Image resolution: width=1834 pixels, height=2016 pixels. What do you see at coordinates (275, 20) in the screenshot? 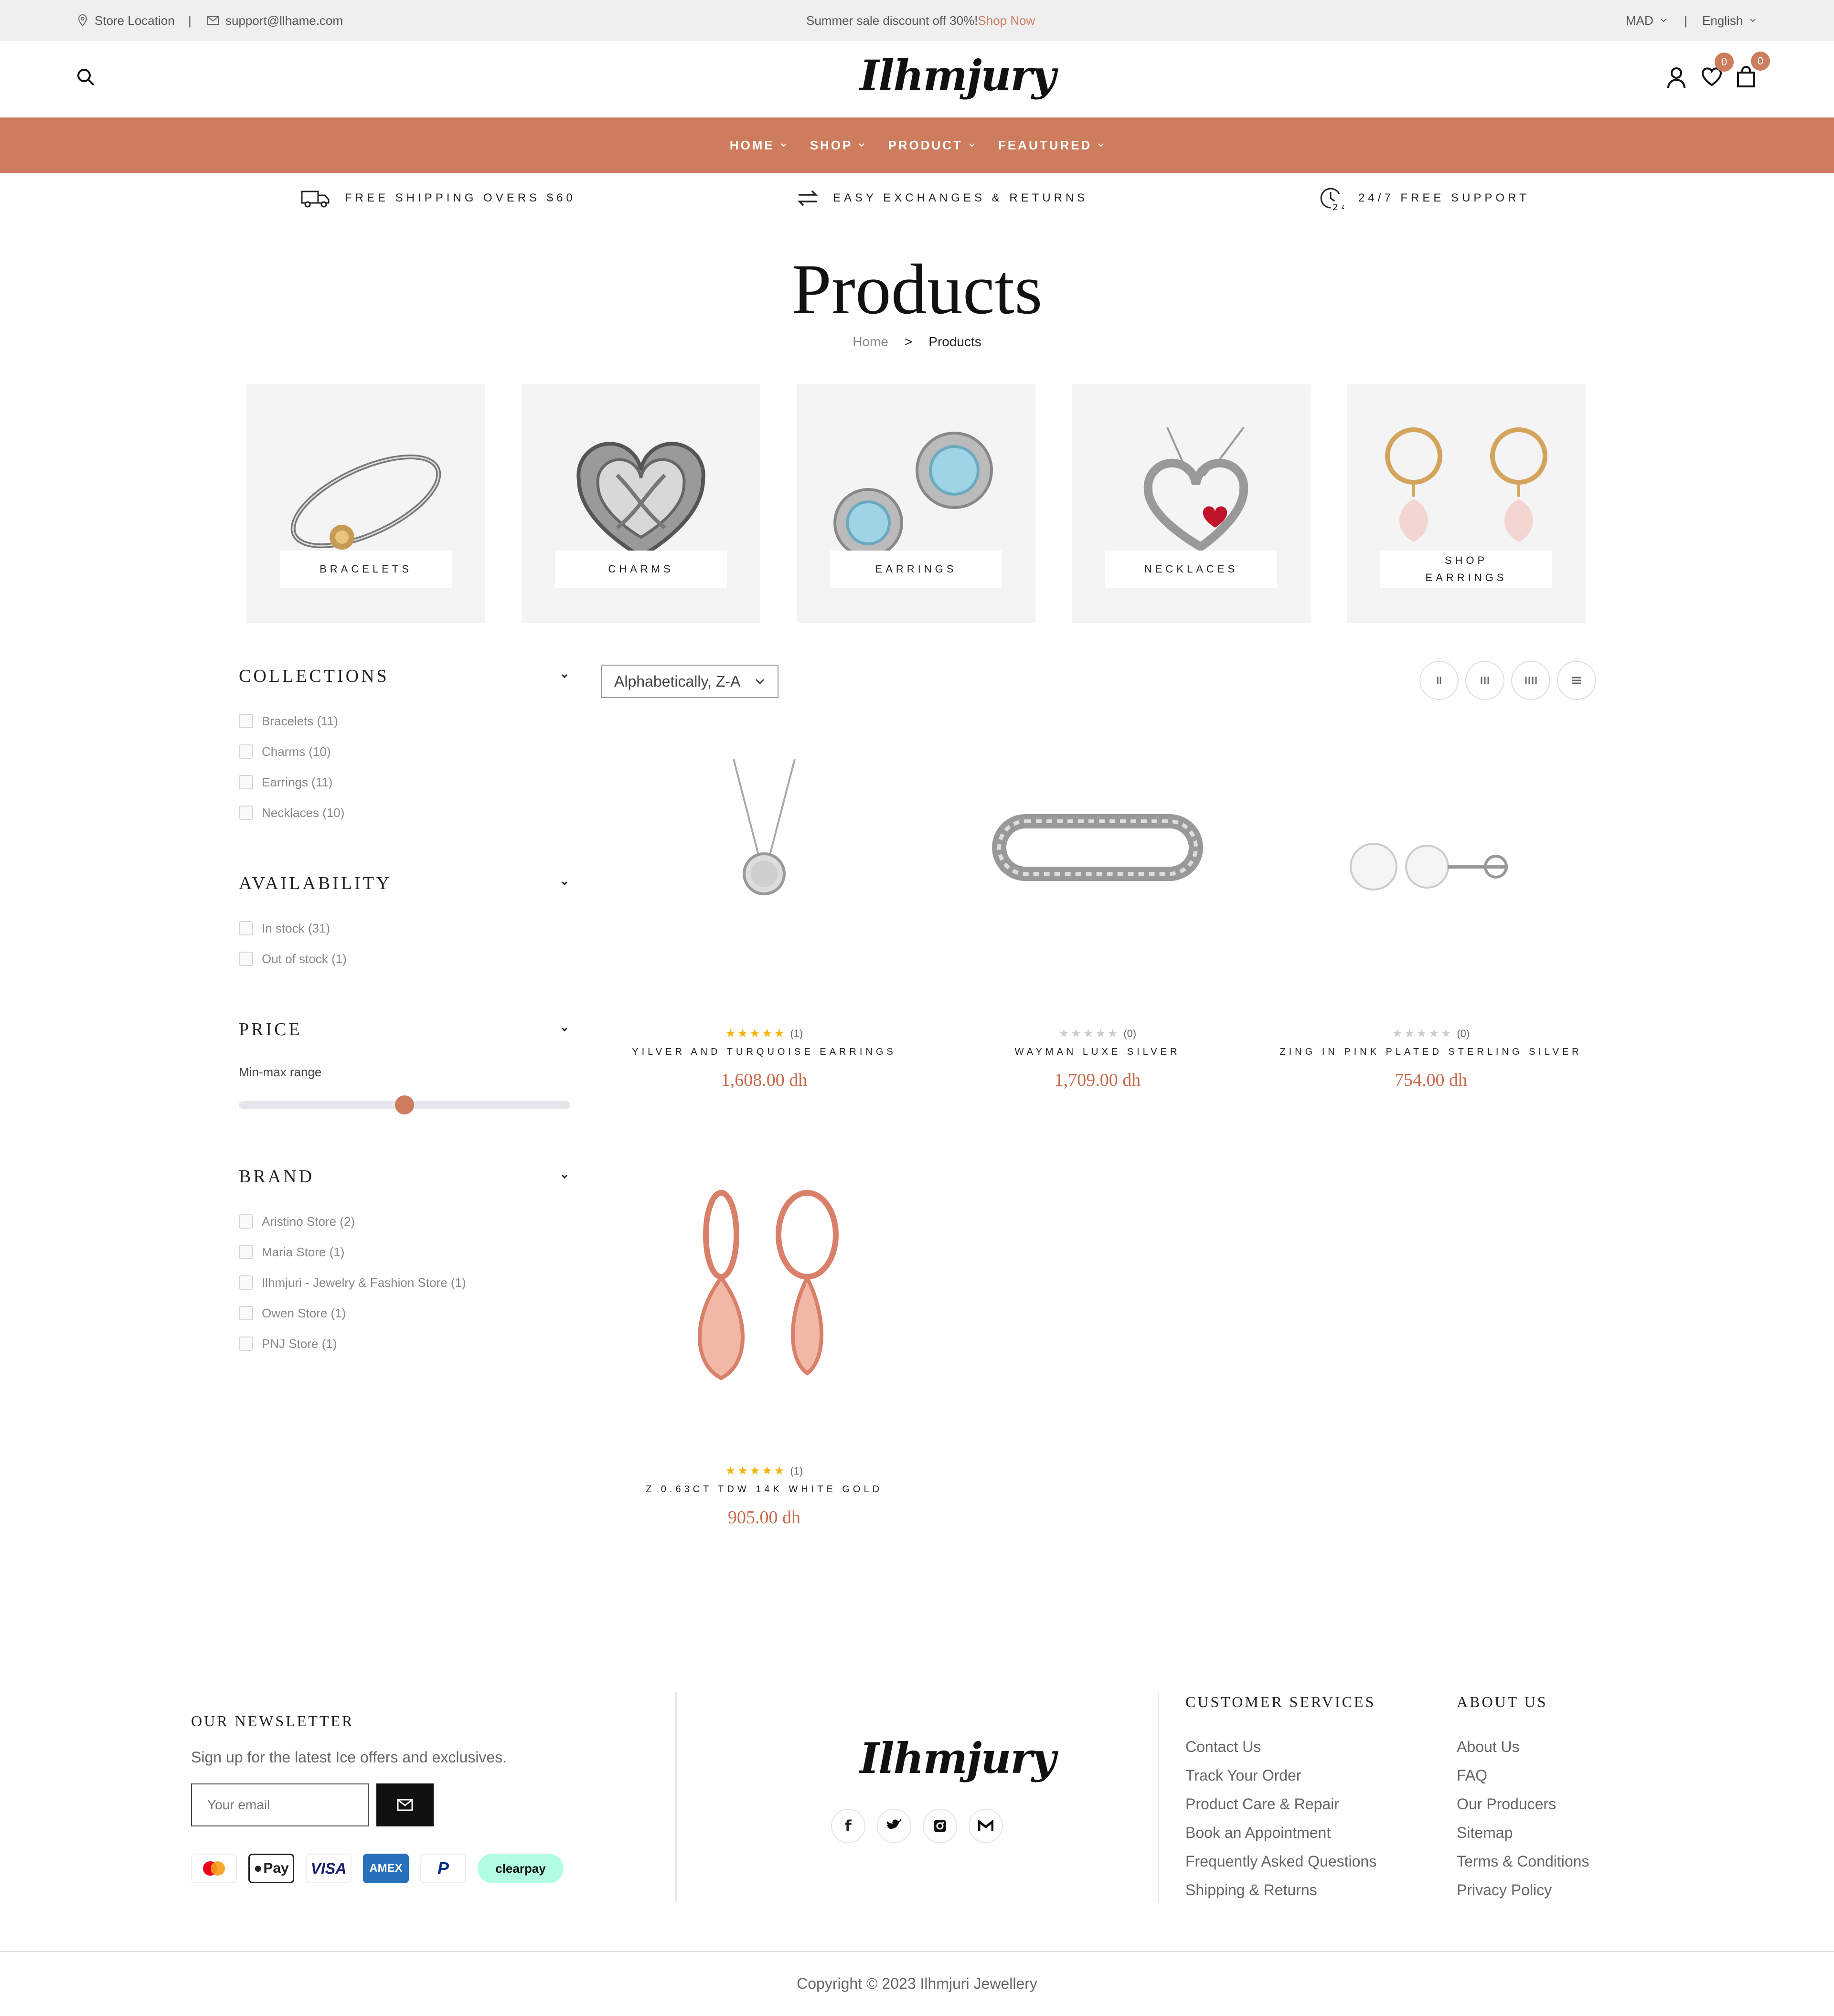
I see `email-link: support@llhame.com` at bounding box center [275, 20].